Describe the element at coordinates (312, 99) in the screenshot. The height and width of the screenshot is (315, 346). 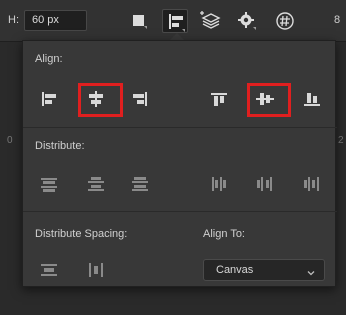
I see `align-bottom-edges-icon` at that location.